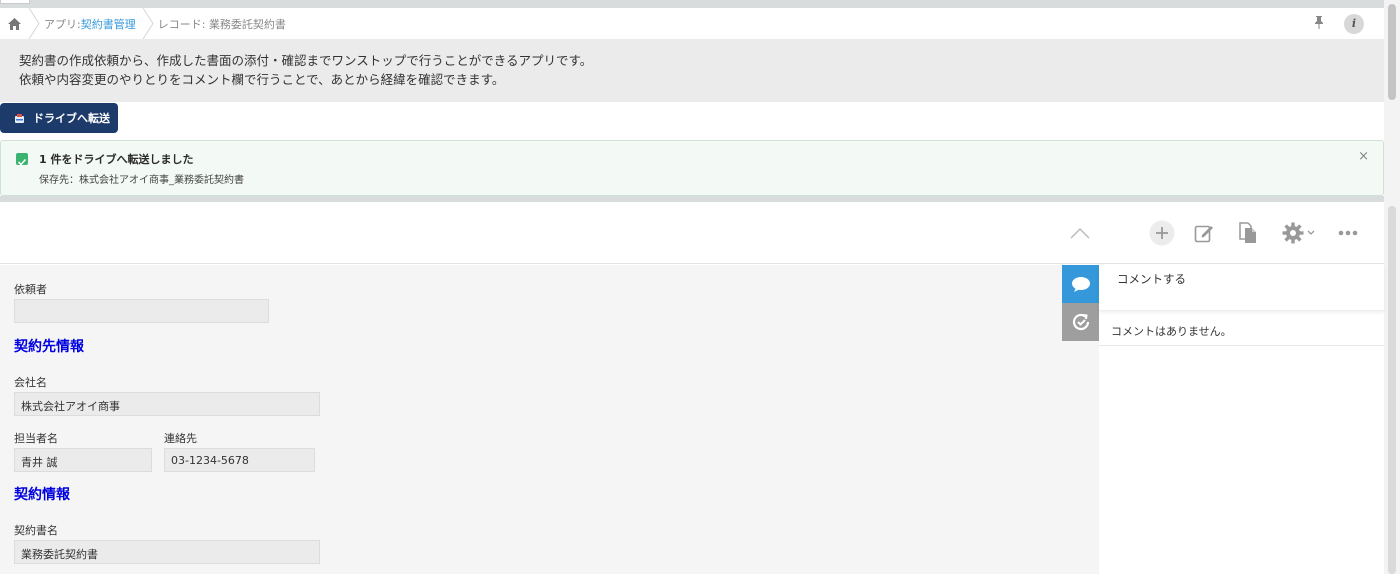 This screenshot has width=1400, height=574. What do you see at coordinates (141, 180) in the screenshot?
I see `notice-detail: 保存先：株式会社アオイ商事_業務委託契約書` at bounding box center [141, 180].